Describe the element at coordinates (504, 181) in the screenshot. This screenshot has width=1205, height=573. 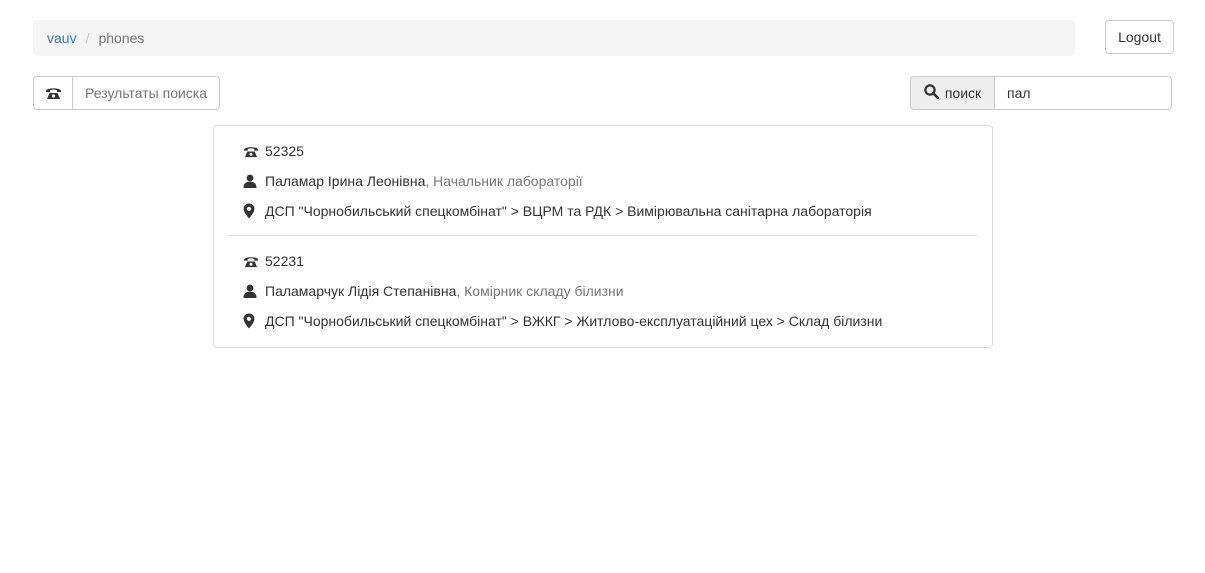
I see `person-position: , Начальник лабораторії` at that location.